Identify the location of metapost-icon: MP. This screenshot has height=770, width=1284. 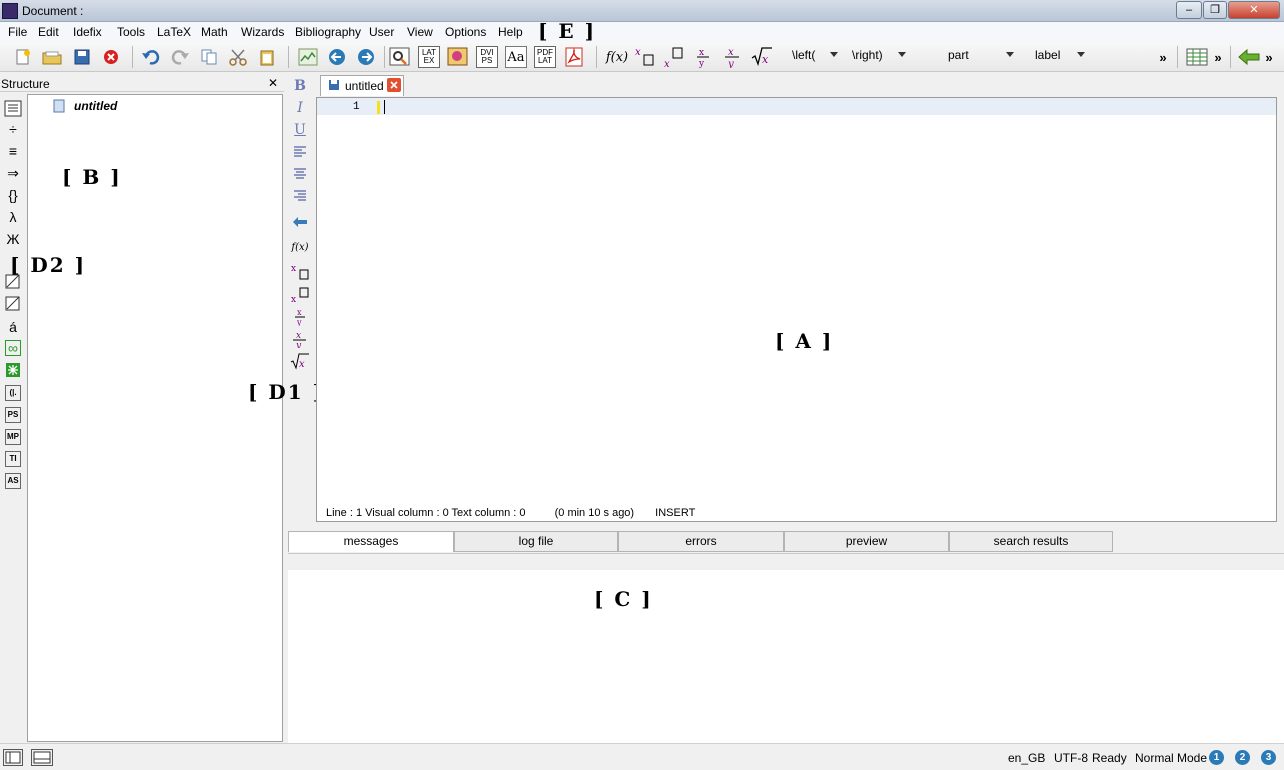
(13, 437).